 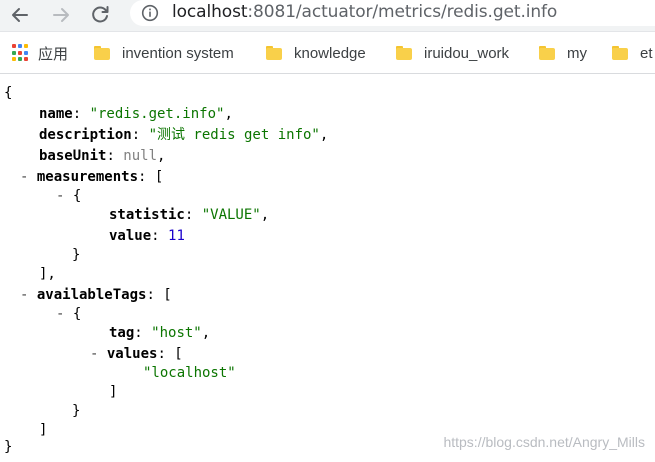 I want to click on json-array-value: "localhost", so click(x=189, y=373).